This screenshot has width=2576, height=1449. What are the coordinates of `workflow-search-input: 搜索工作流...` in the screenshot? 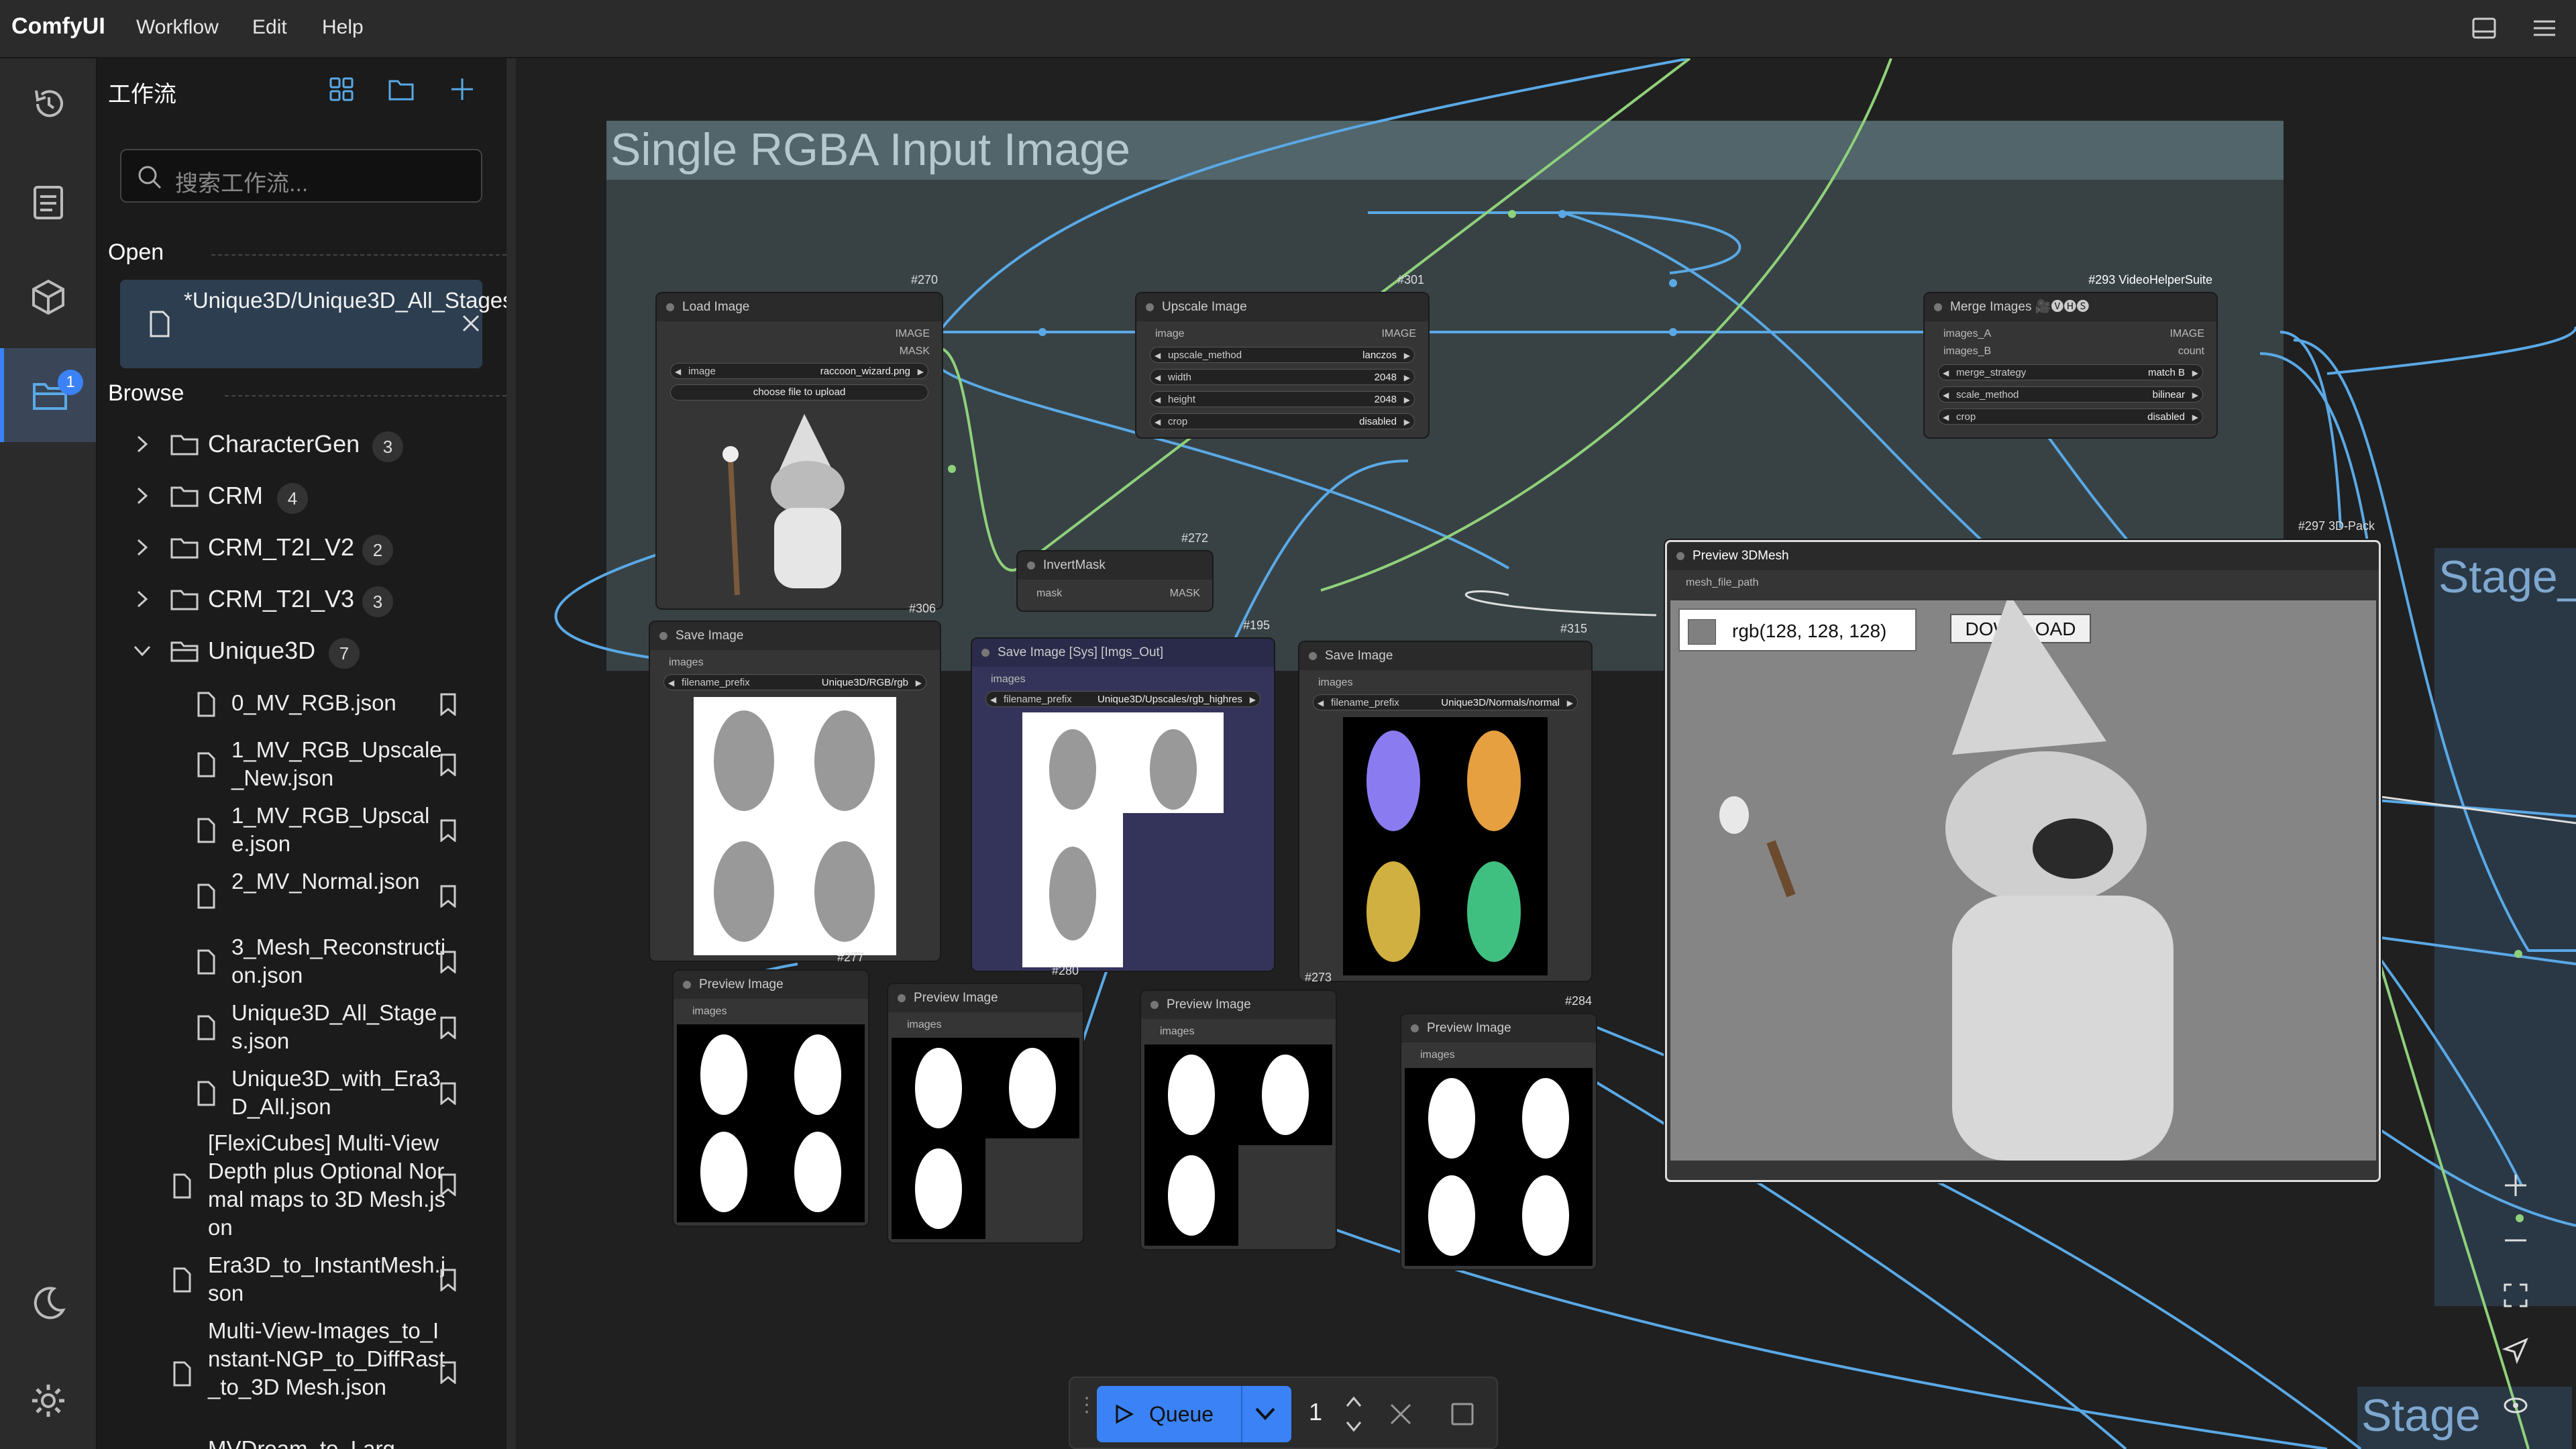 It's located at (301, 176).